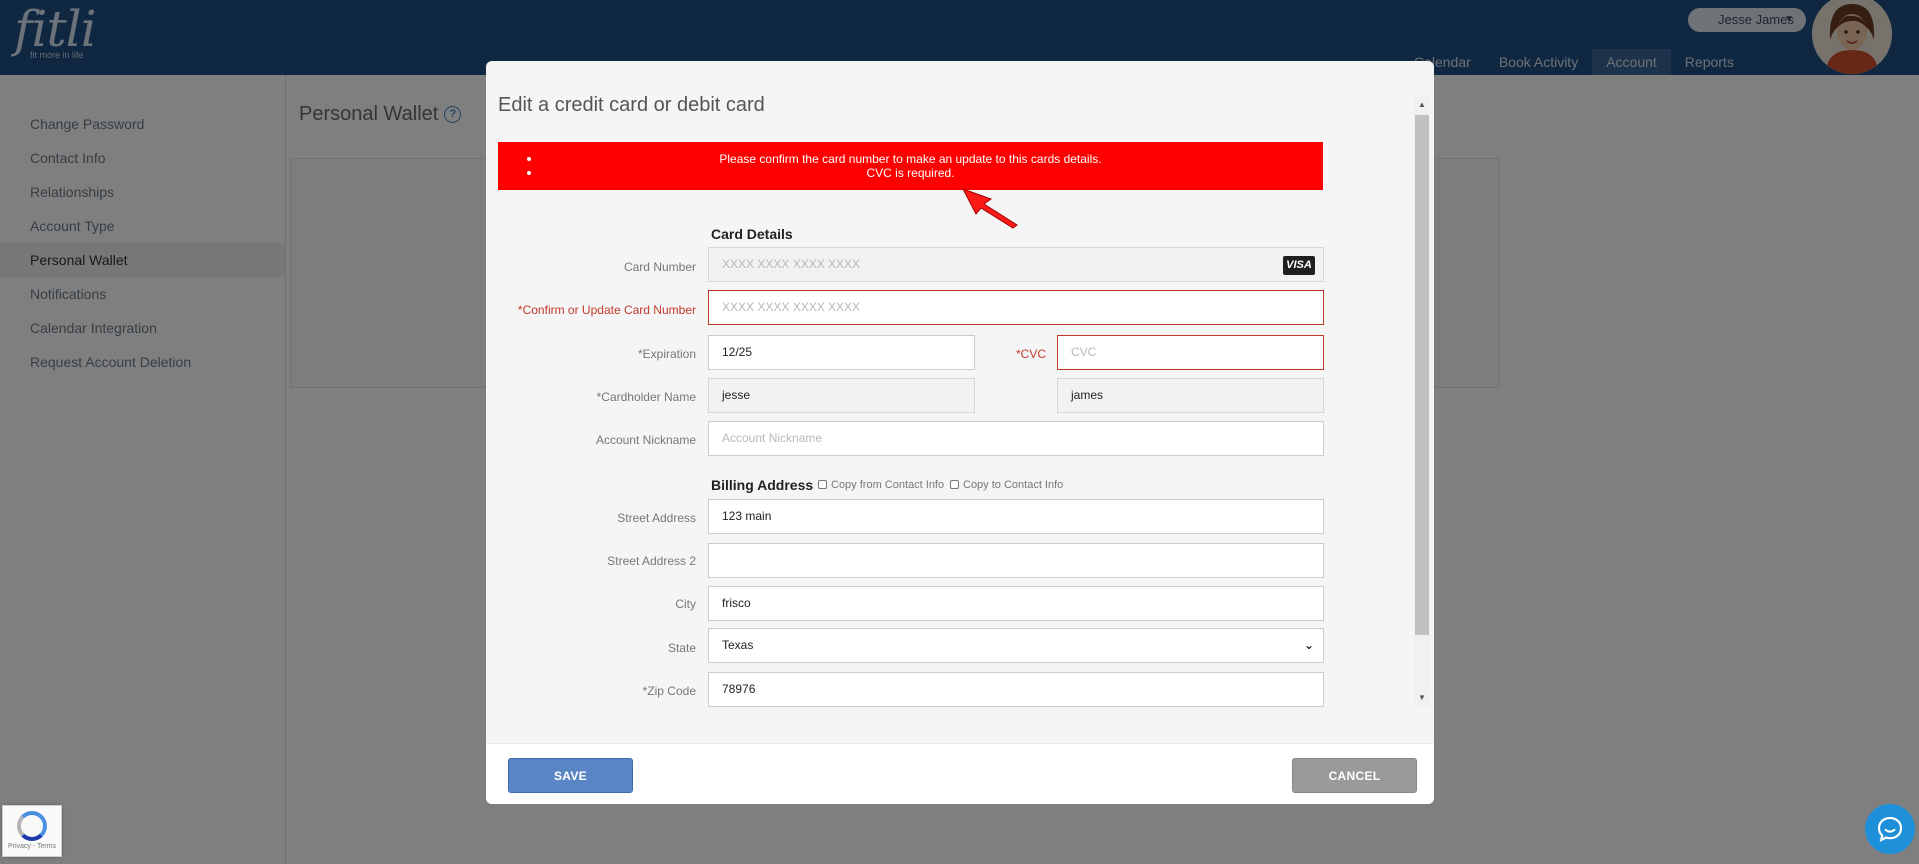 The height and width of the screenshot is (864, 1919). I want to click on cardholder-last-name-field: james, so click(1190, 395).